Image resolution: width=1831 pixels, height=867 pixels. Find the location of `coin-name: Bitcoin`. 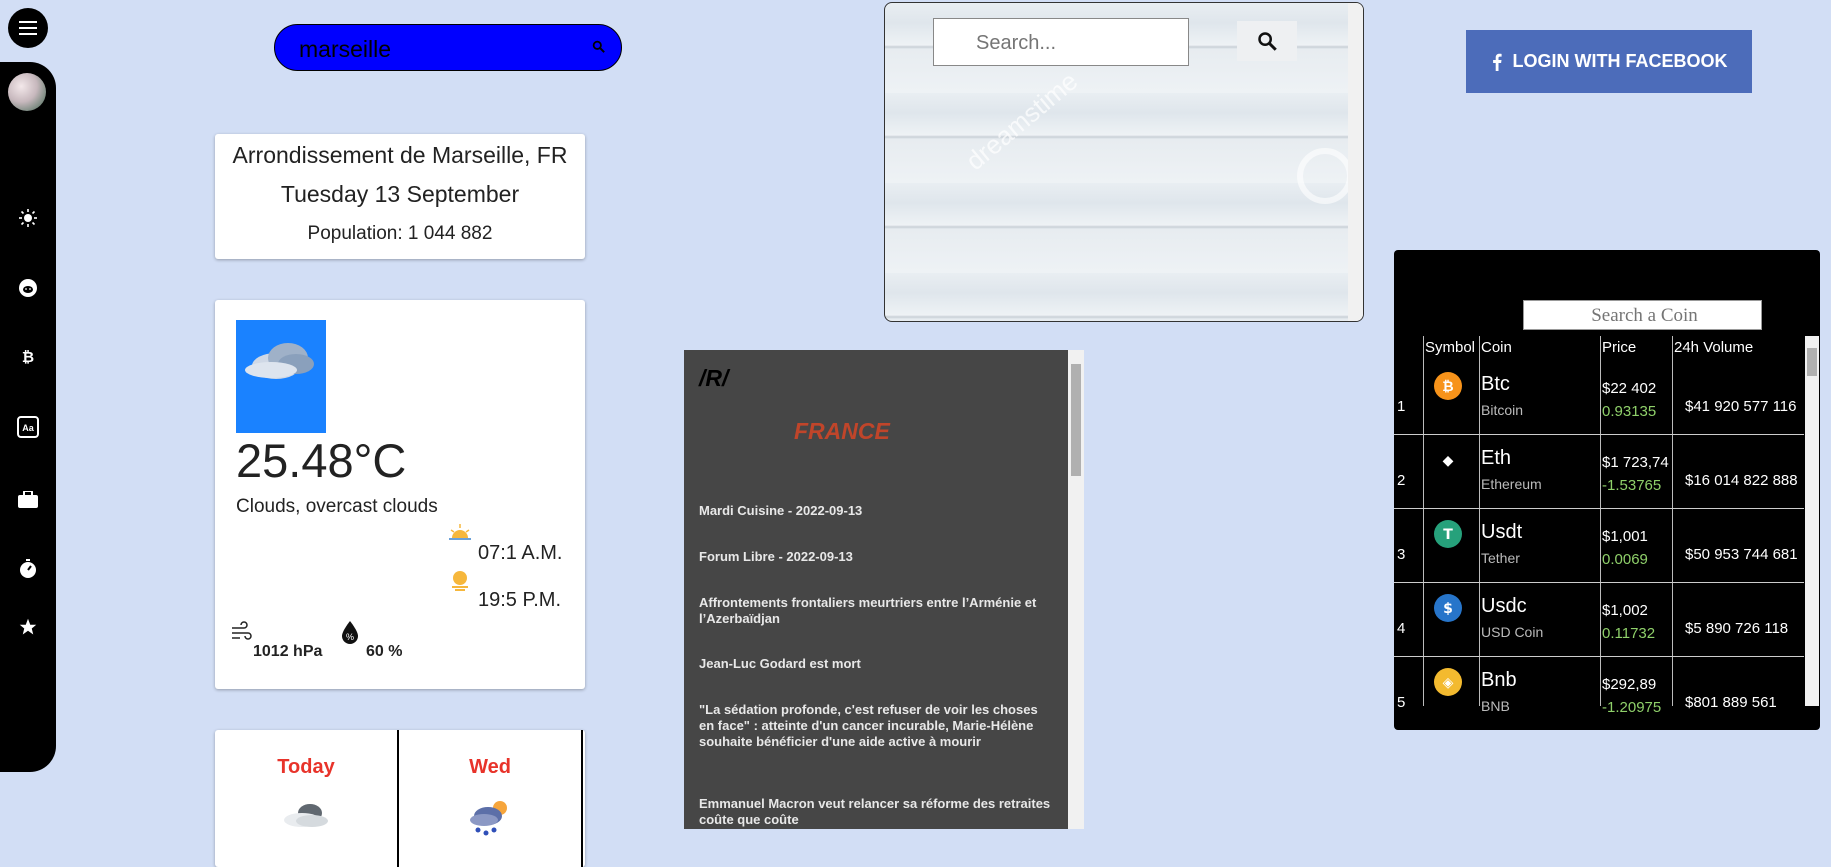

coin-name: Bitcoin is located at coordinates (1502, 410).